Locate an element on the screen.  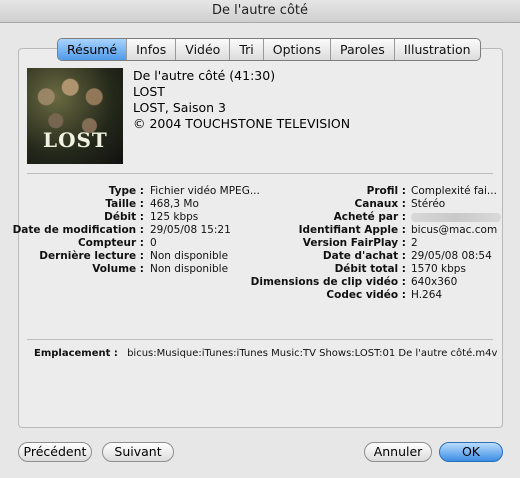
divider-top is located at coordinates (260, 173).